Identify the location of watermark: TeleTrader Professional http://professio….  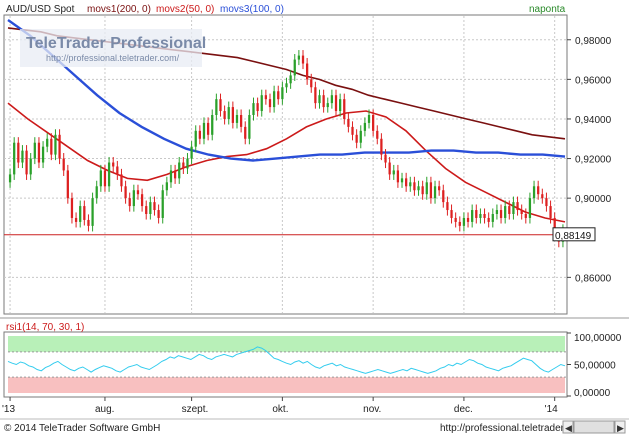
(113, 48).